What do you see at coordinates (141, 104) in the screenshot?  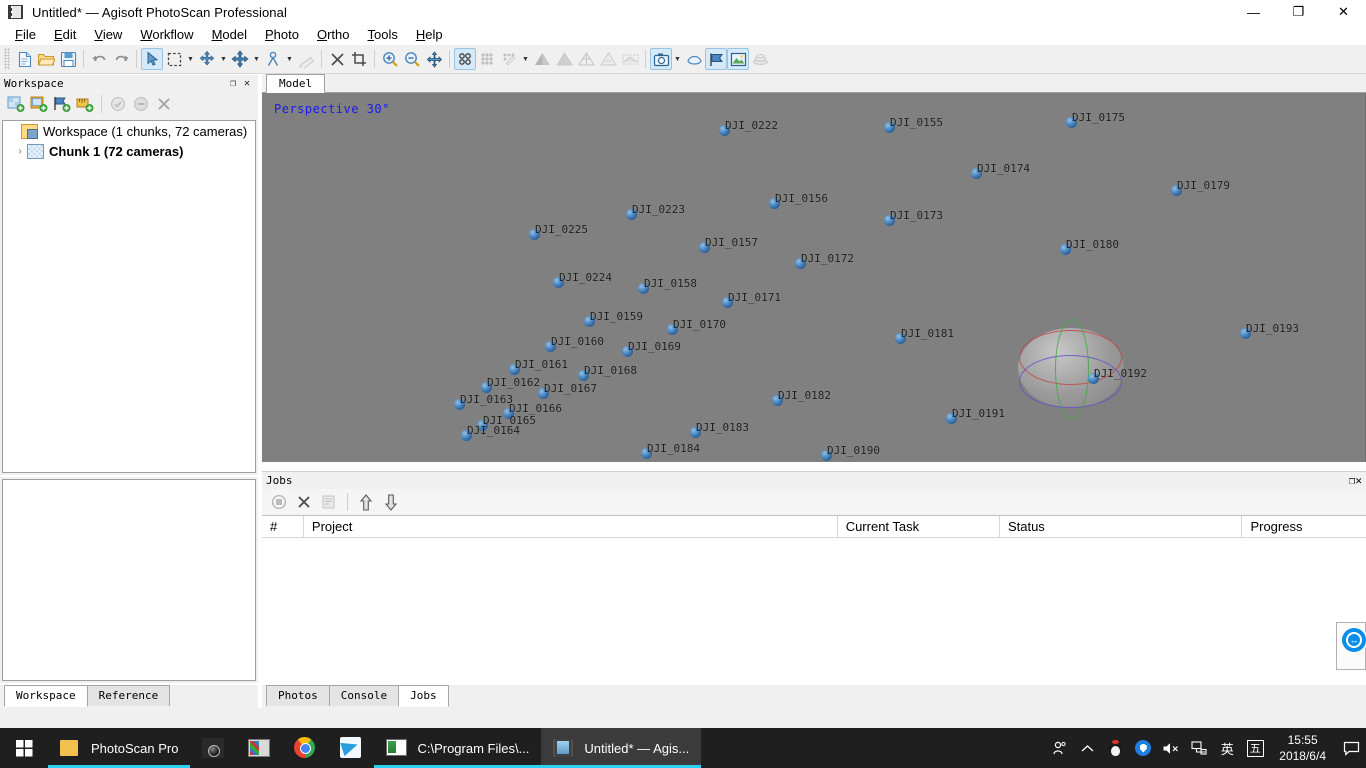 I see `disable-icon` at bounding box center [141, 104].